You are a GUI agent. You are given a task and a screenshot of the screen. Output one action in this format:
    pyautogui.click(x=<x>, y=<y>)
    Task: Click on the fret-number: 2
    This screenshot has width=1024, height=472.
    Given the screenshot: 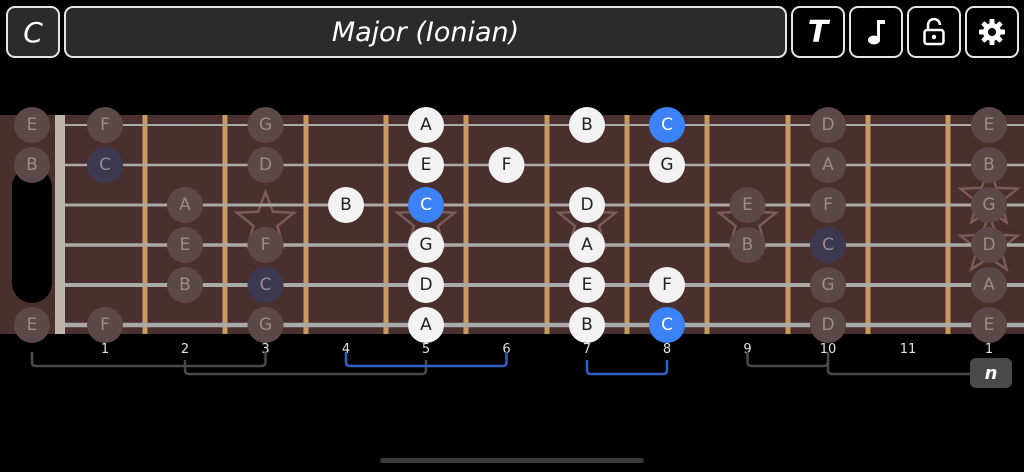 What is the action you would take?
    pyautogui.click(x=185, y=349)
    